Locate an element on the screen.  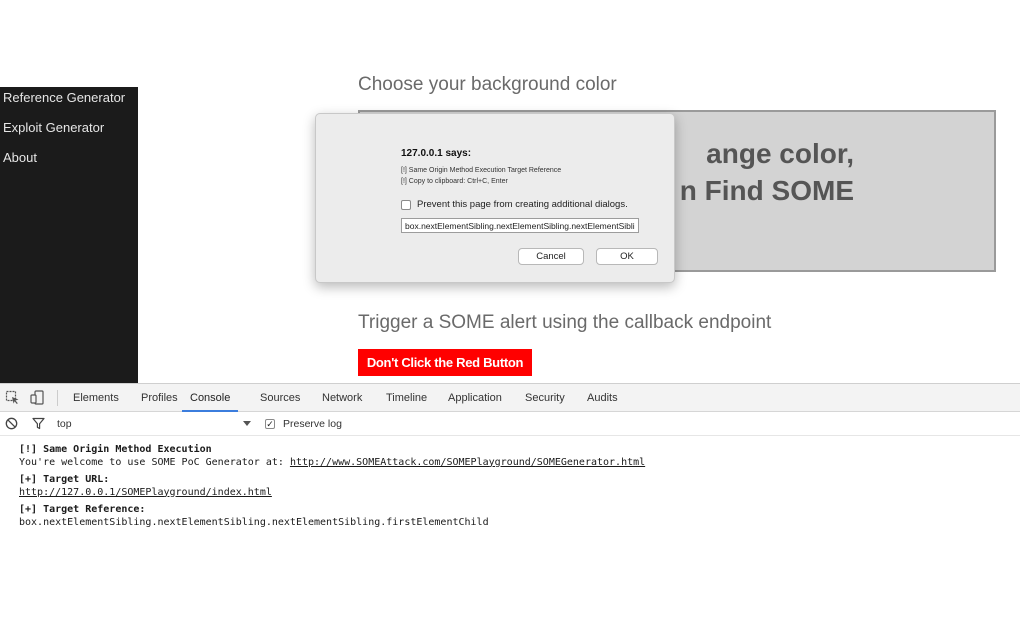
sidebar-item-exploit-generator: Exploit Generator is located at coordinates (53, 127).